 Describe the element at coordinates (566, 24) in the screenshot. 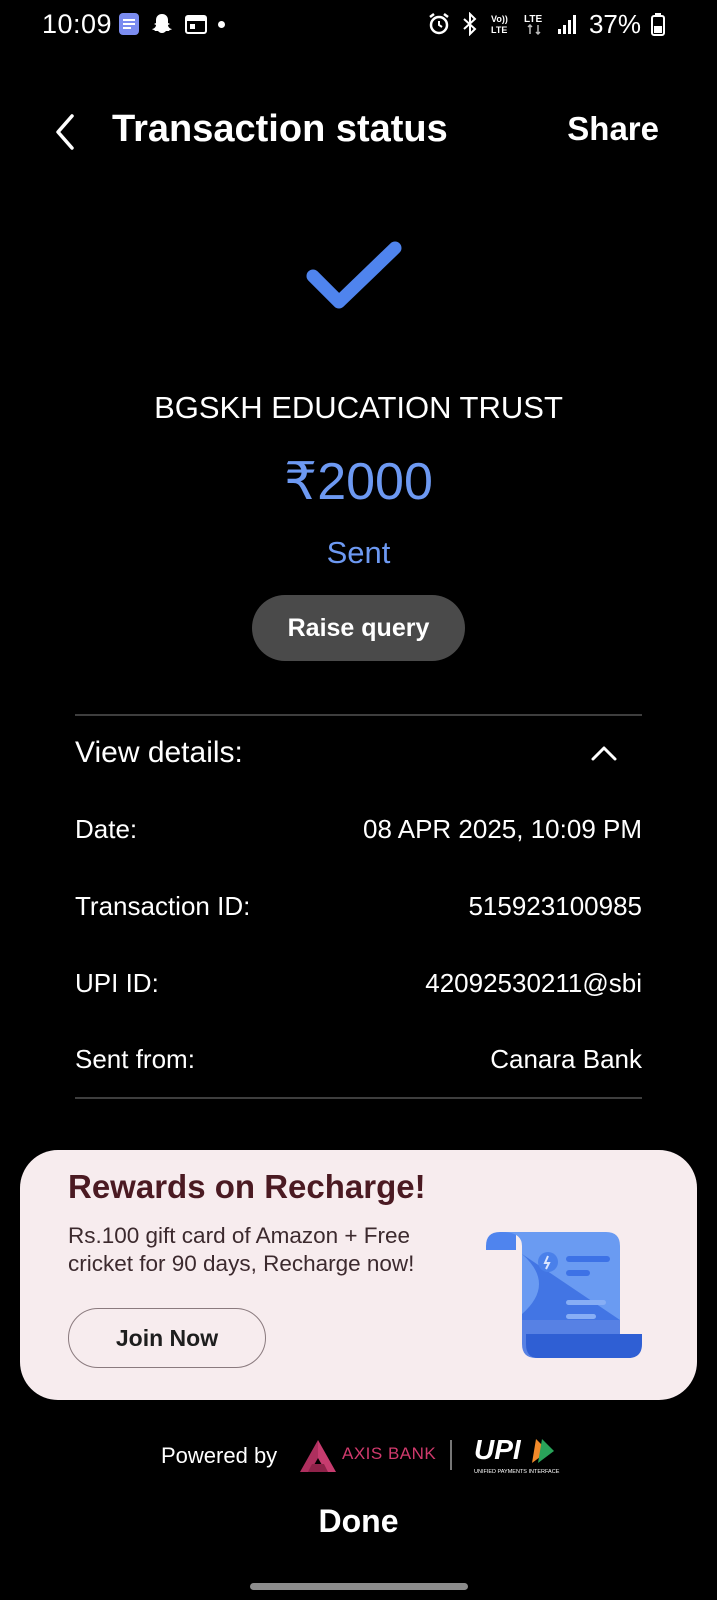

I see `signal-icon` at that location.